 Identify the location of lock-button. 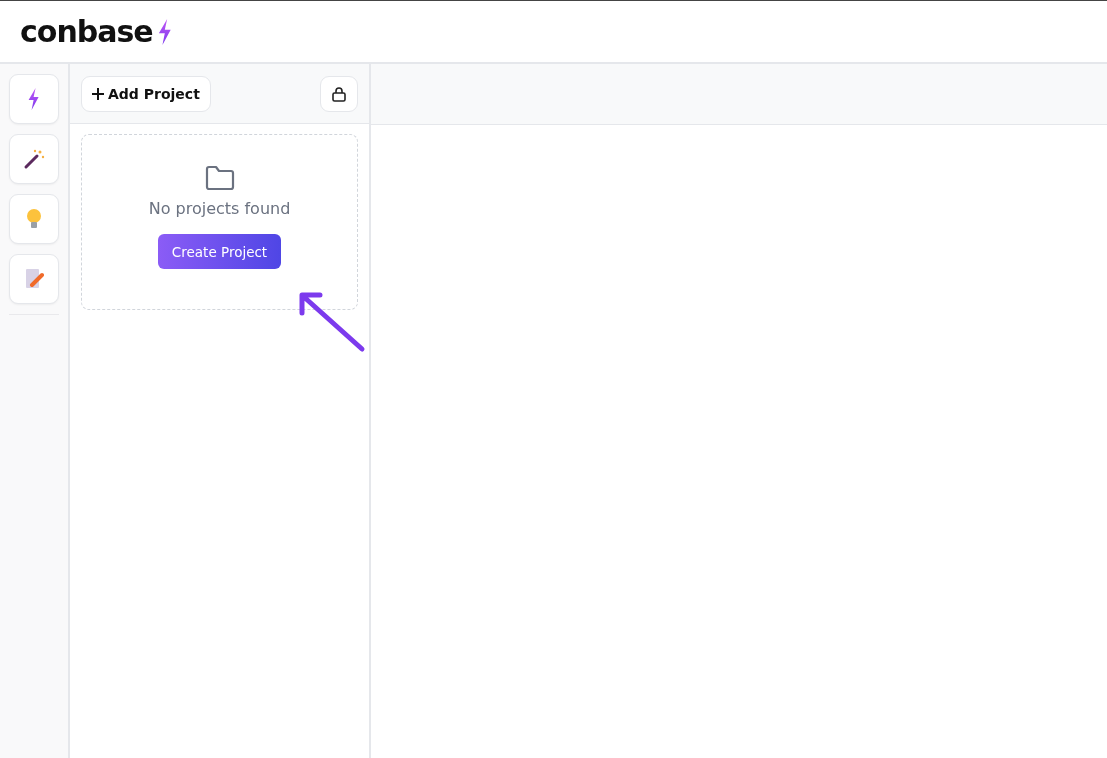
(339, 93).